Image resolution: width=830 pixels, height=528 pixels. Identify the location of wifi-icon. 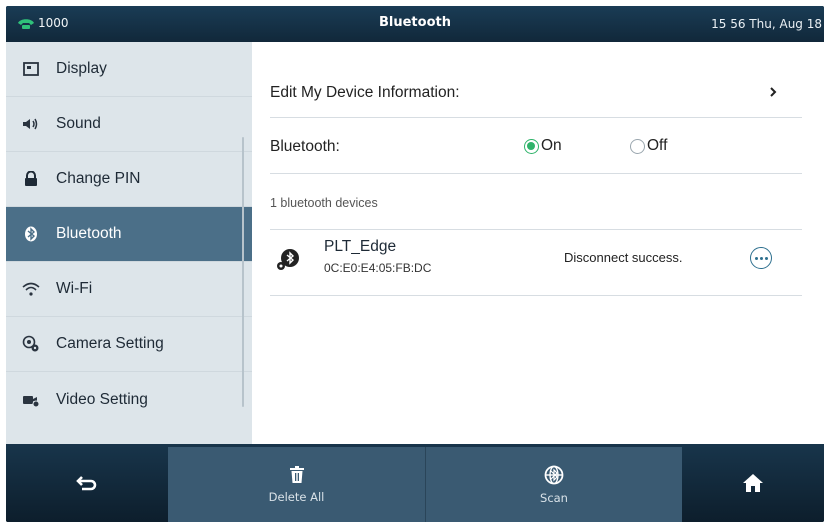
(31, 289).